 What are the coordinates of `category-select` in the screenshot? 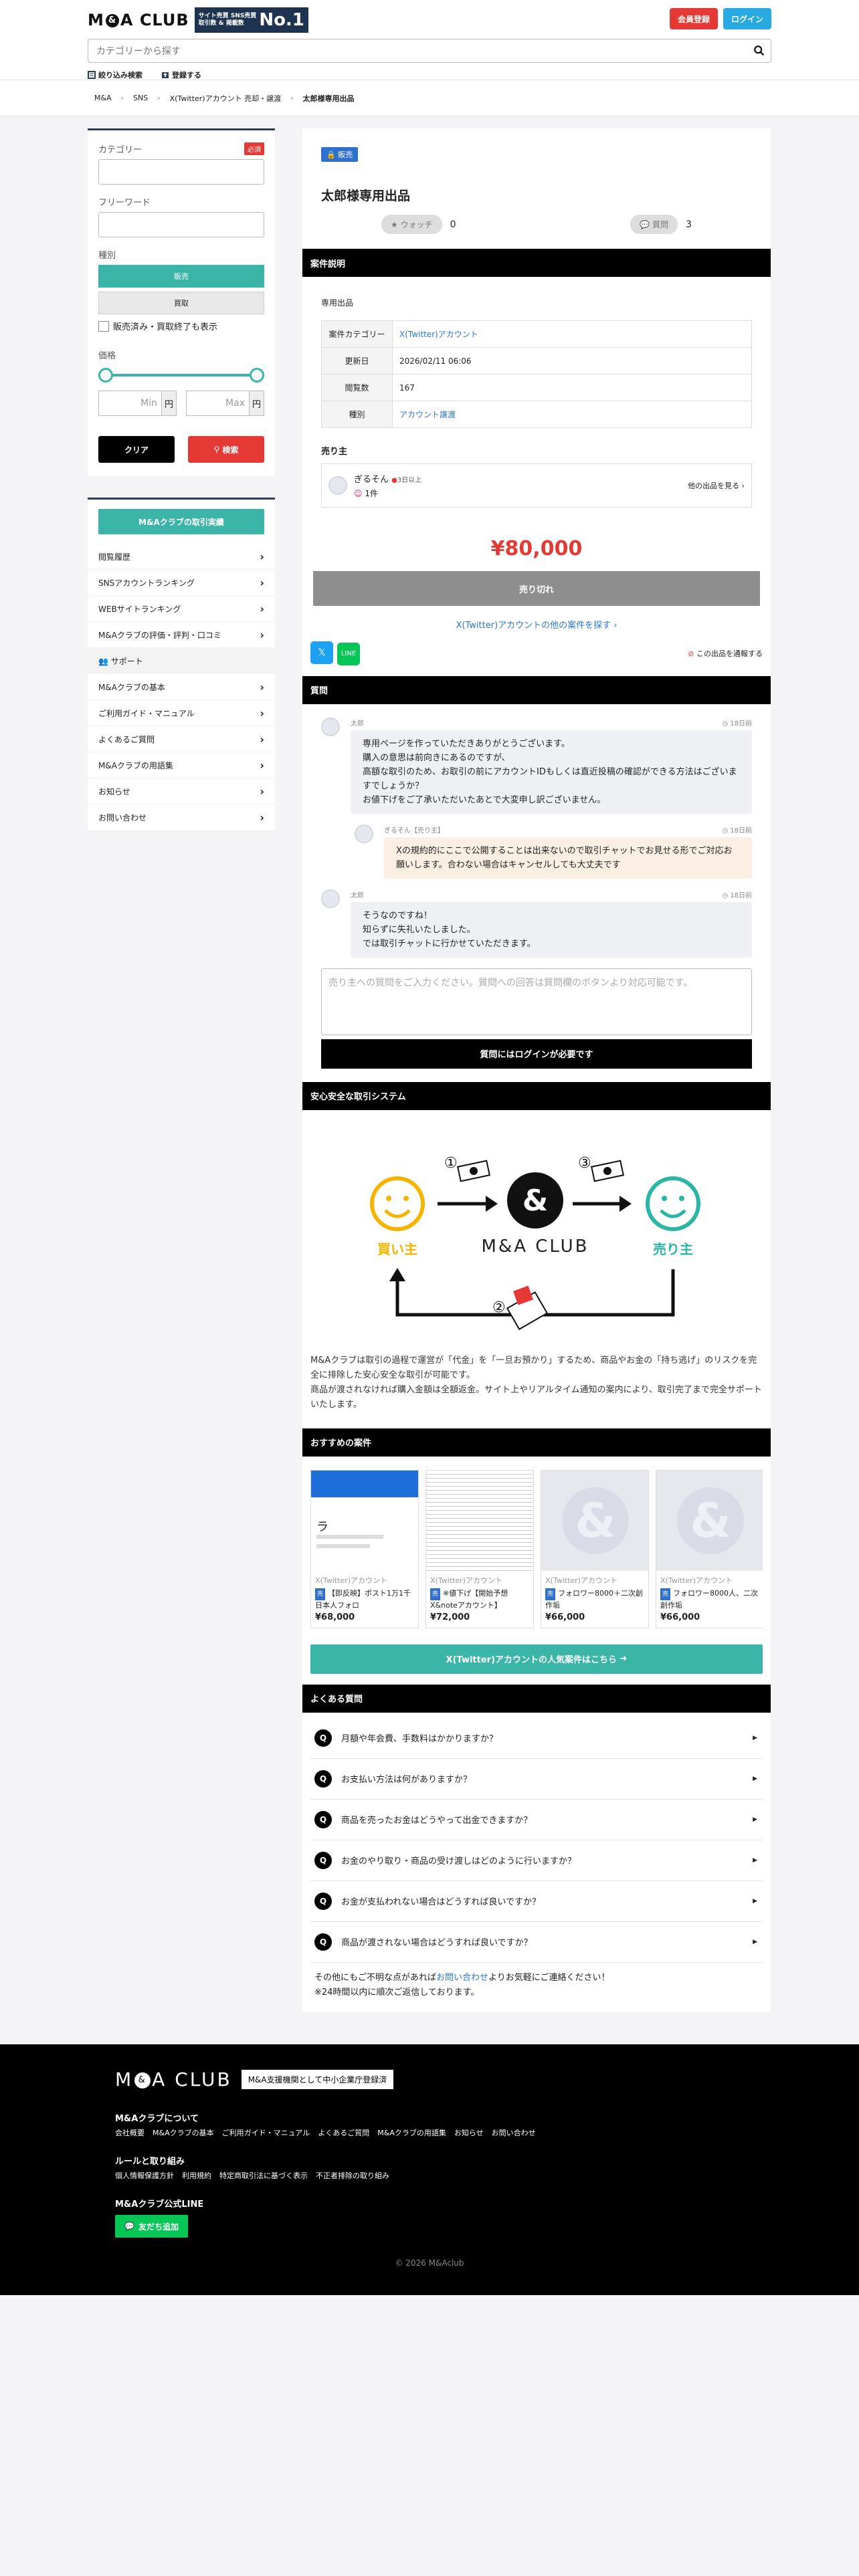 It's located at (181, 172).